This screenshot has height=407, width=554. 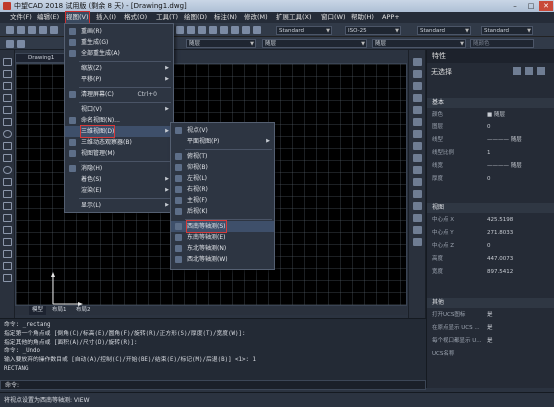 I want to click on menu-item-viewports: 视口(V) ▶, so click(x=119, y=109).